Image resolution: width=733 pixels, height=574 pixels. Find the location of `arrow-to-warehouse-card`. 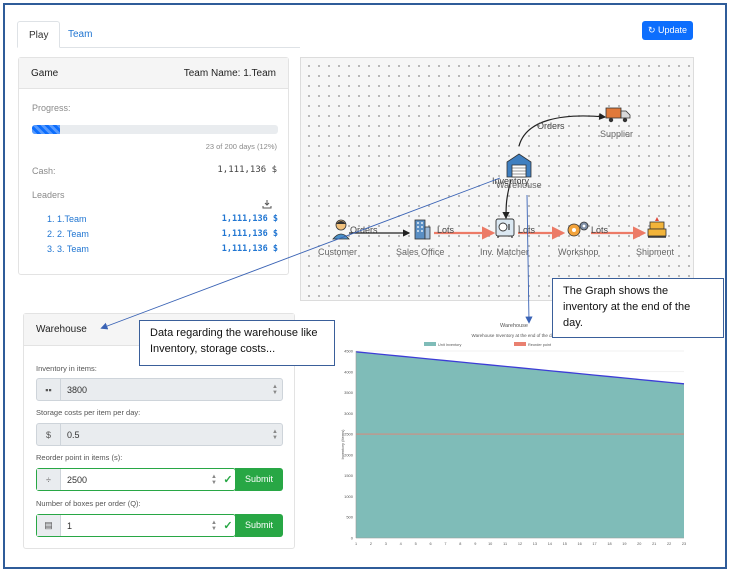

arrow-to-warehouse-card is located at coordinates (300, 253).